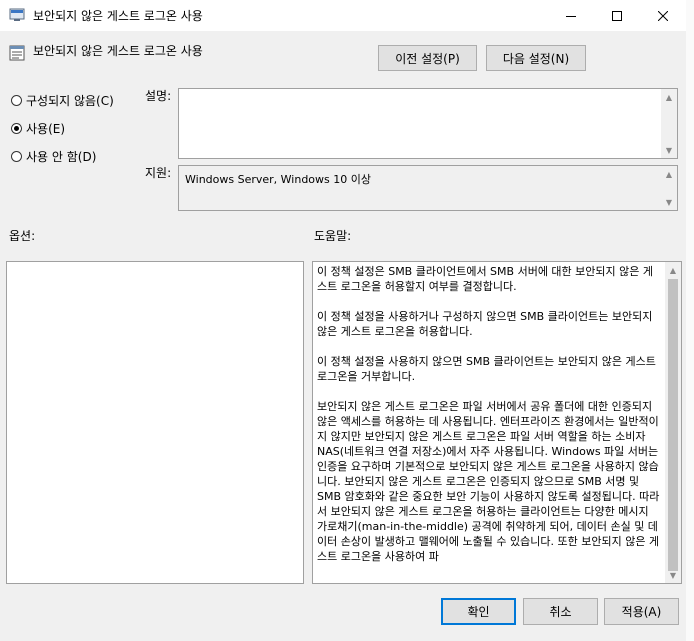  Describe the element at coordinates (158, 173) in the screenshot. I see `supported-label: 지원:` at that location.